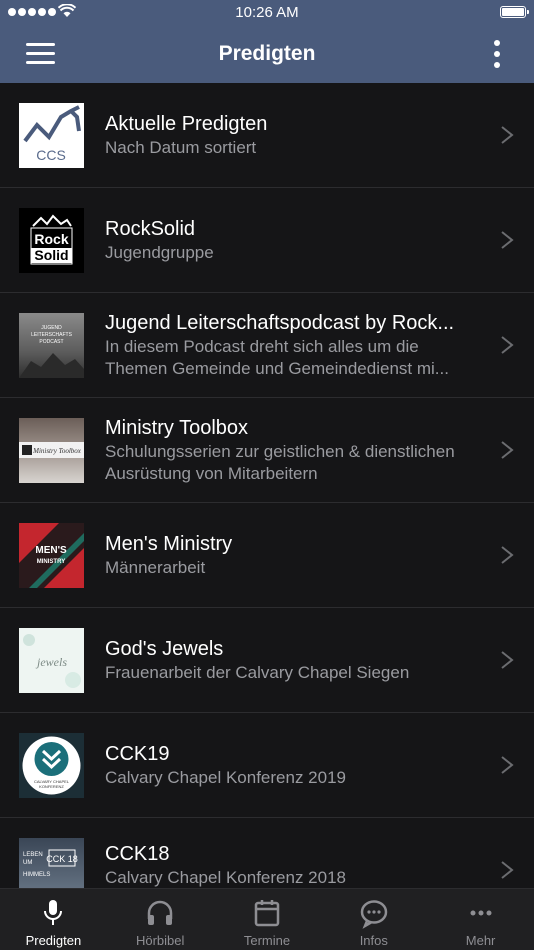 The width and height of the screenshot is (534, 950). Describe the element at coordinates (137, 853) in the screenshot. I see `item-title: CCK18` at that location.